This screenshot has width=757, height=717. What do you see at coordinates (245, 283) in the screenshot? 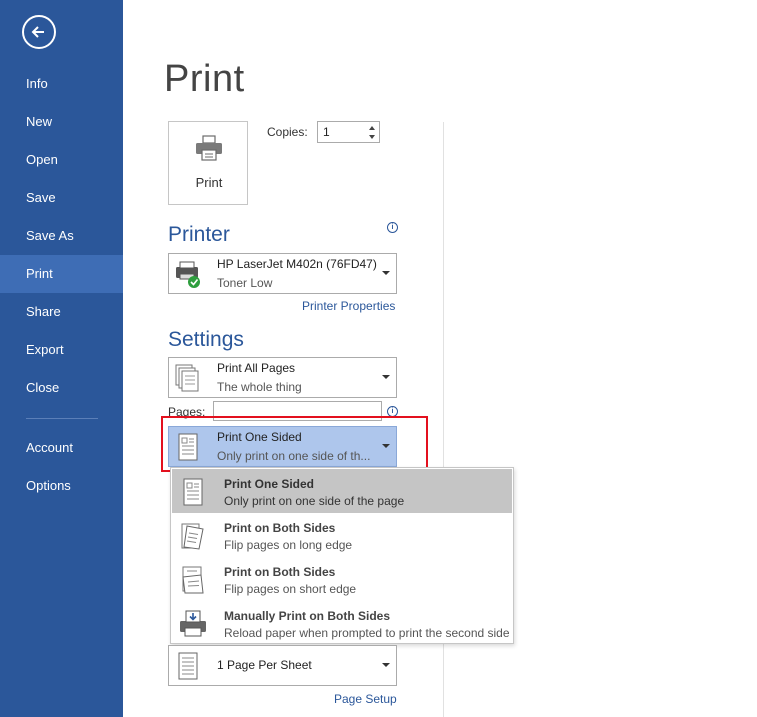
I see `printer-status: Toner Low` at bounding box center [245, 283].